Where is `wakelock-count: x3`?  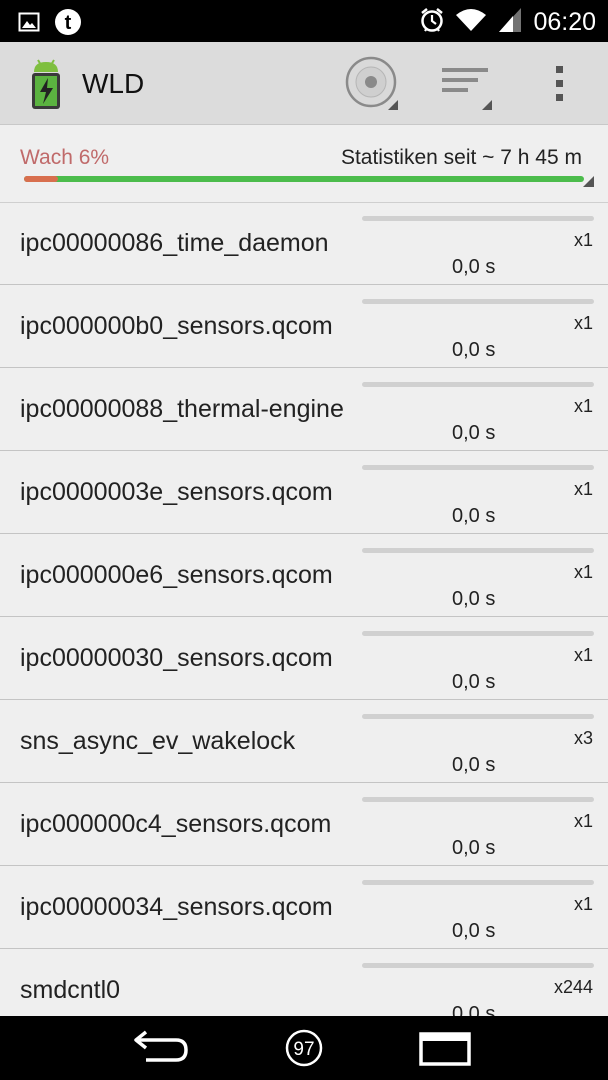 wakelock-count: x3 is located at coordinates (583, 738).